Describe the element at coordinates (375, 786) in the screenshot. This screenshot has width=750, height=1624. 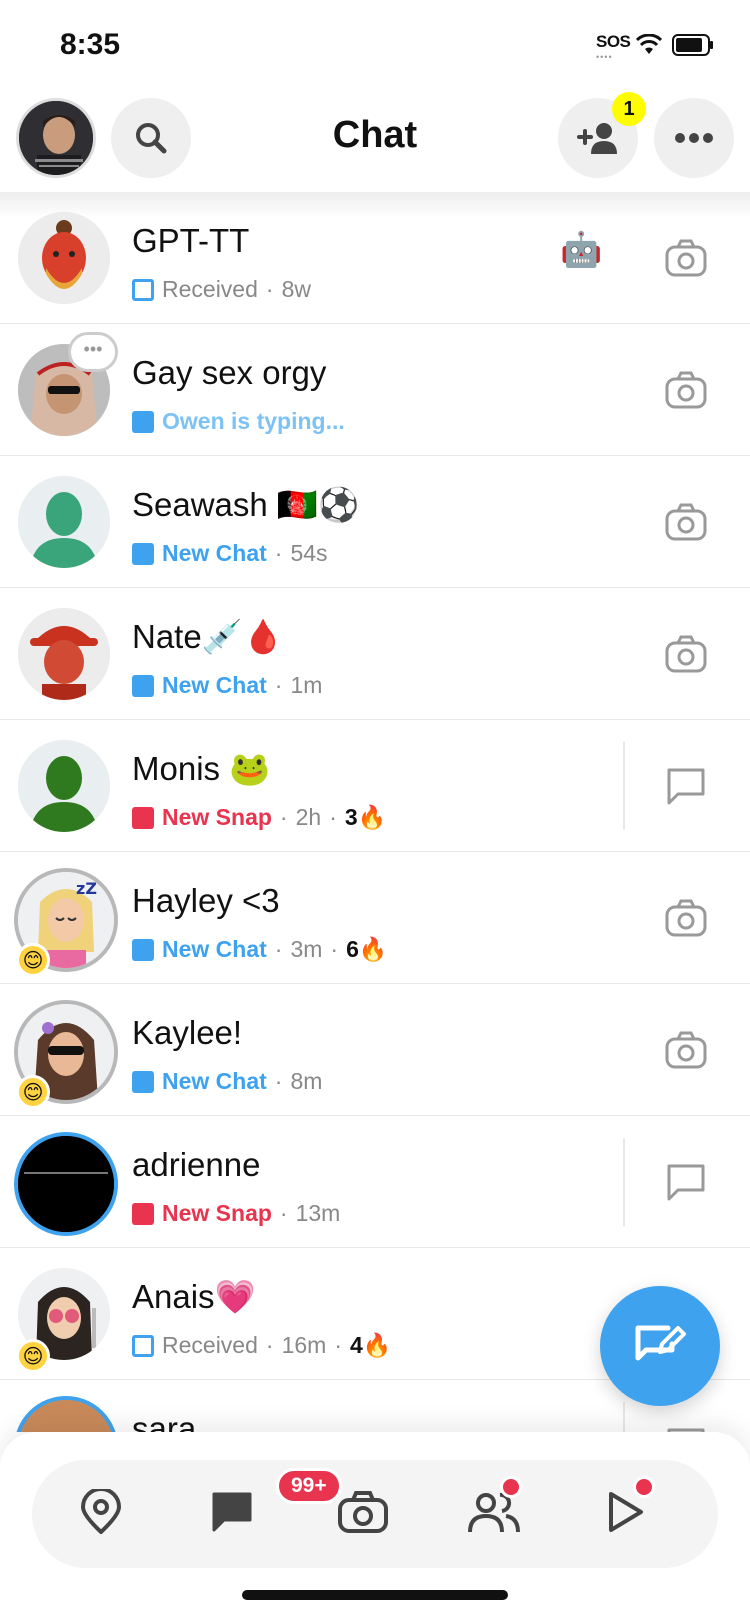
I see `chat-row: Monis 🐸 New Snap · 2h · 3🔥` at that location.